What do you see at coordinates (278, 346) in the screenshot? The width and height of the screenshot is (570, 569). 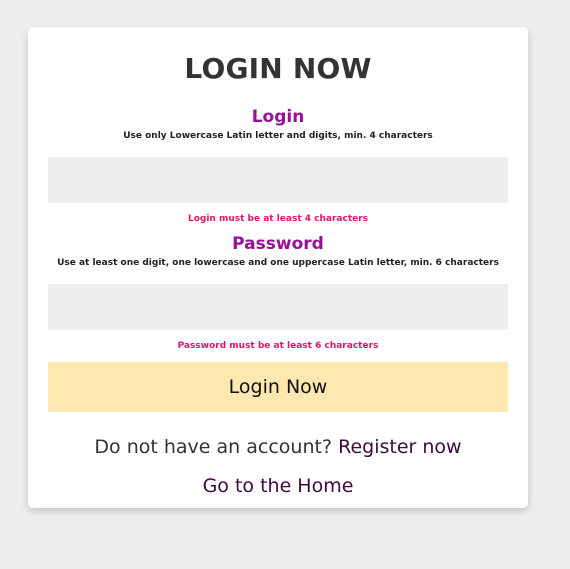 I see `password-error: Password must be at least 6 characters` at bounding box center [278, 346].